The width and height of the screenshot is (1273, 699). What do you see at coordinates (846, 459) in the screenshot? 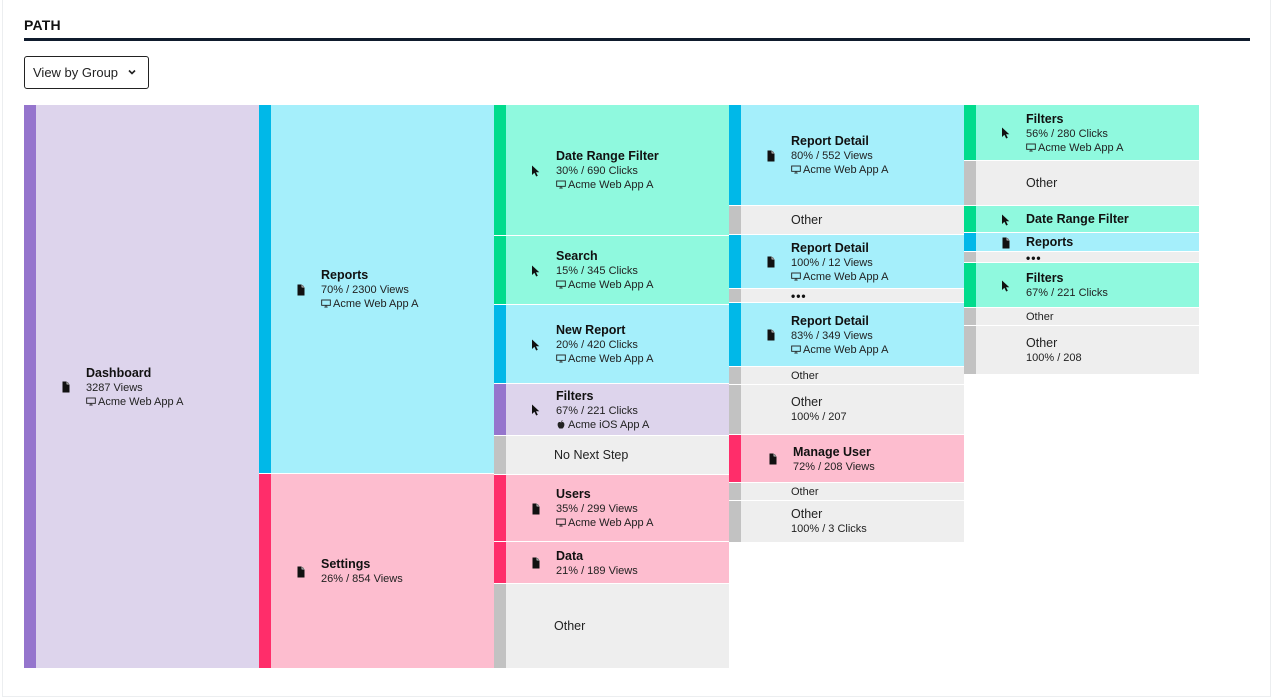
I see `path-step-manage-user: Manage User 72% / 208 Views` at bounding box center [846, 459].